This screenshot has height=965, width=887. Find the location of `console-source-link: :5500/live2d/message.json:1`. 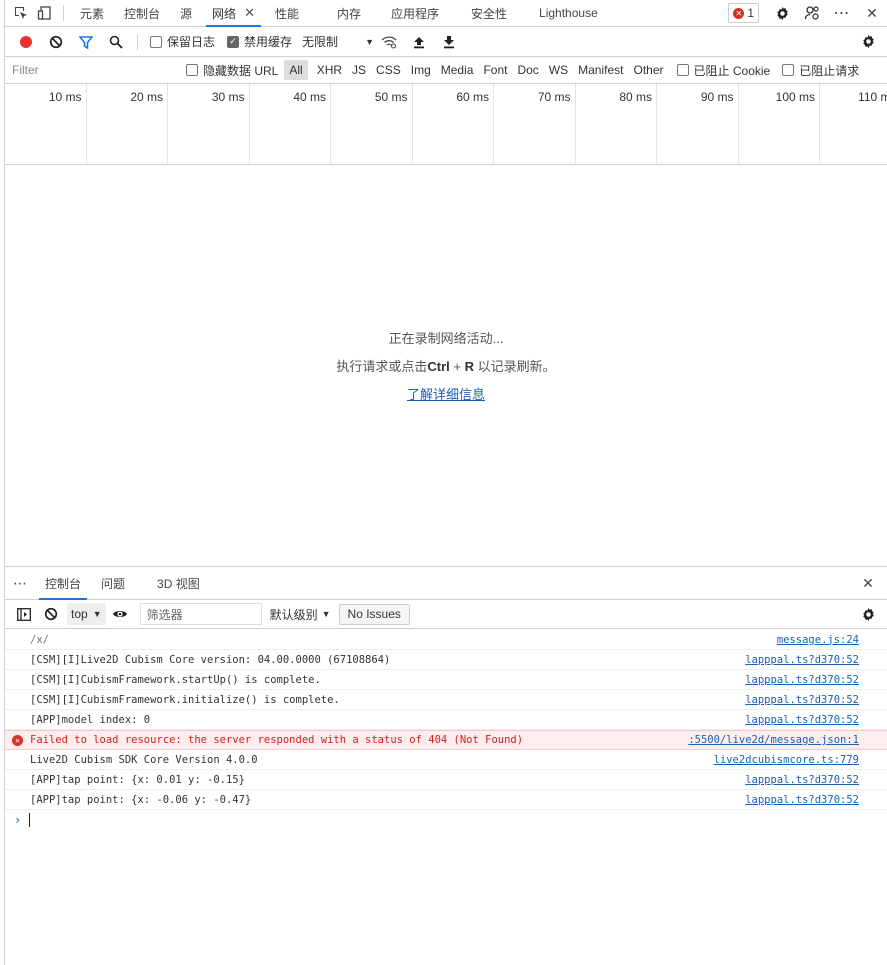

console-source-link: :5500/live2d/message.json:1 is located at coordinates (773, 740).